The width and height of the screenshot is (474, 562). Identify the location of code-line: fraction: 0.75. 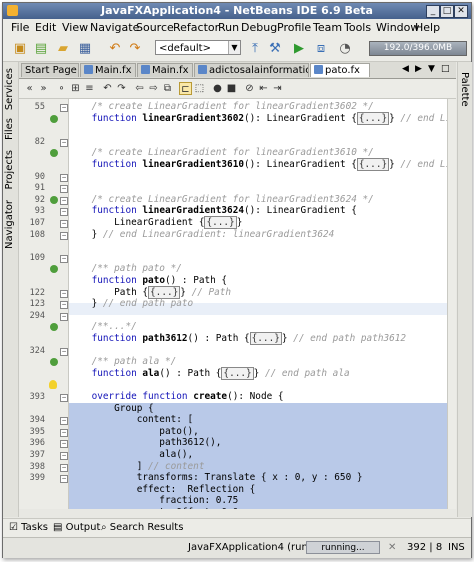
(258, 501).